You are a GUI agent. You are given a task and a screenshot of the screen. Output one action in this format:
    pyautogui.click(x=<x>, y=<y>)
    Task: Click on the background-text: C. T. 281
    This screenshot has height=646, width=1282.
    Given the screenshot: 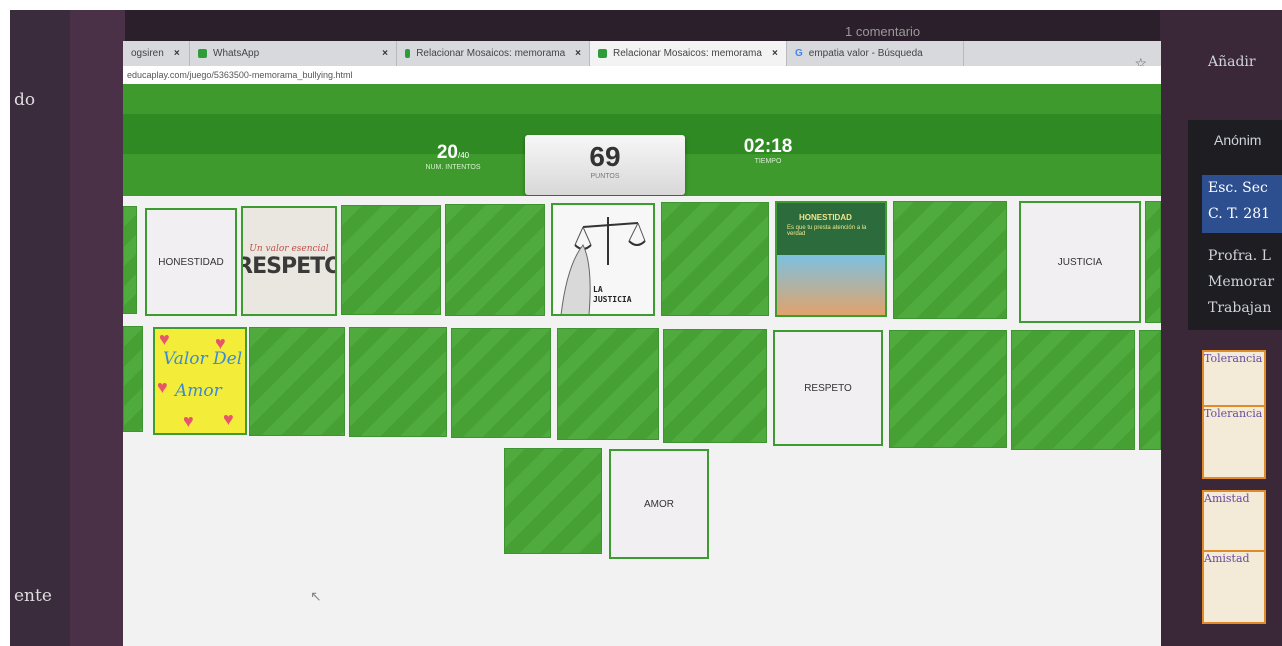 What is the action you would take?
    pyautogui.click(x=1239, y=214)
    